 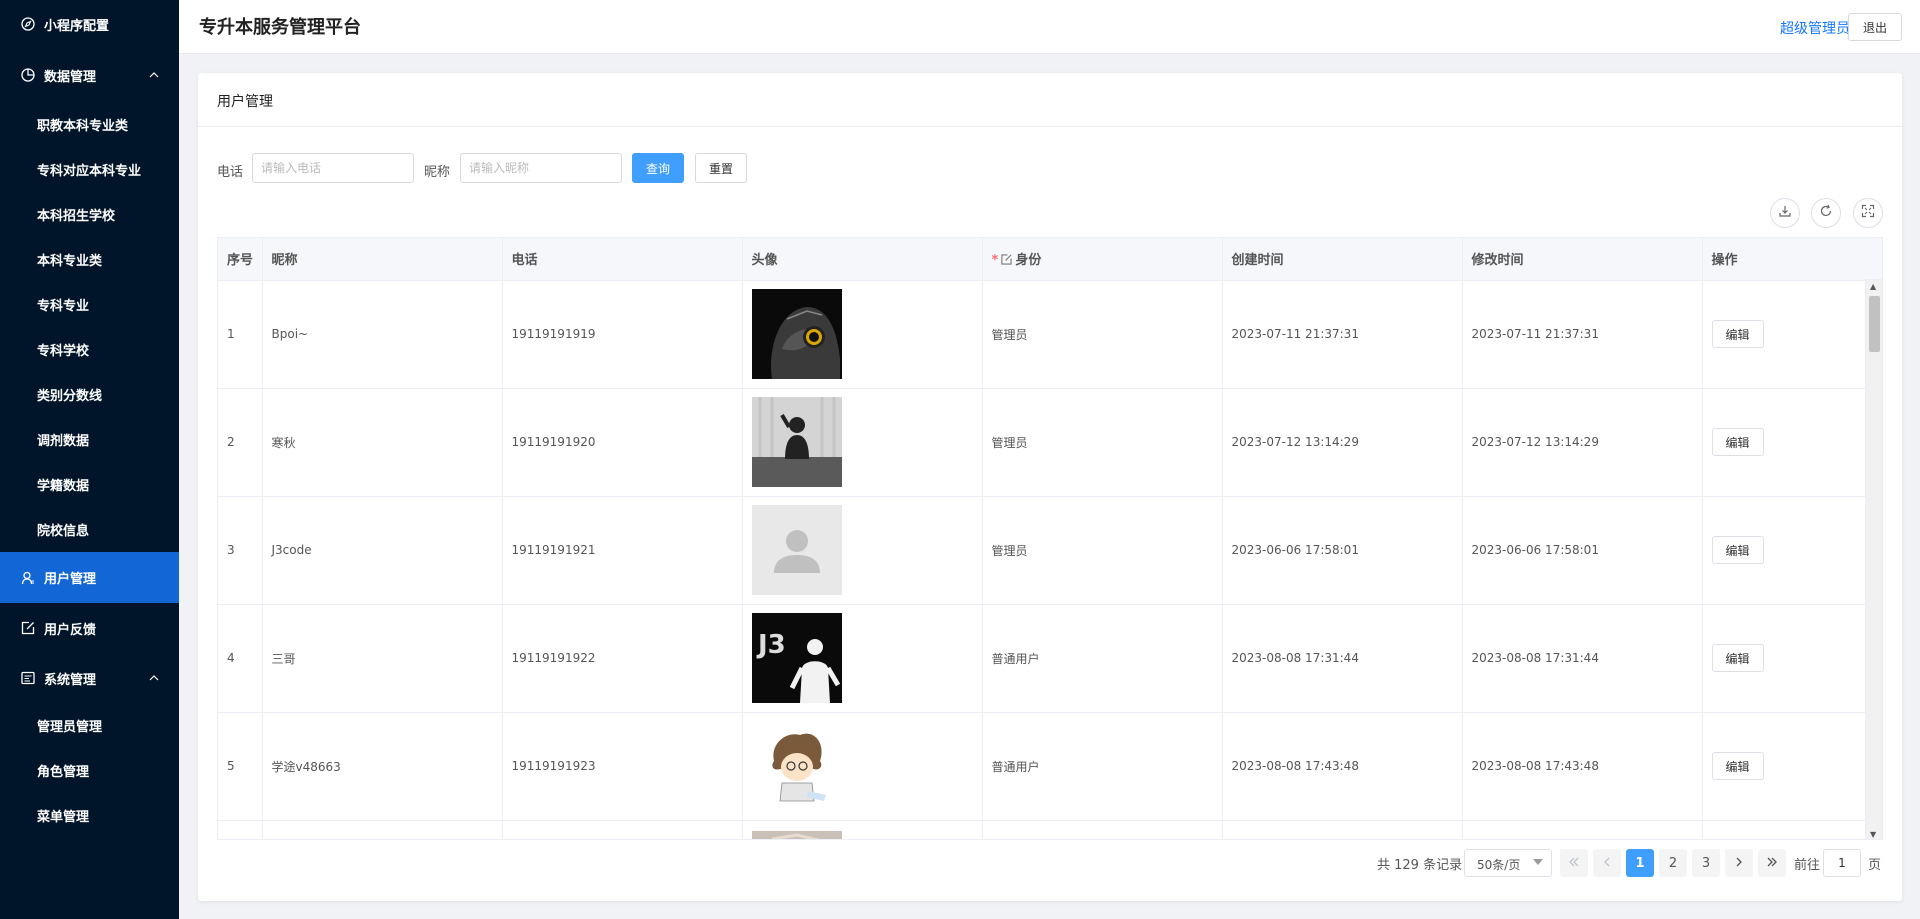 I want to click on sidebar-item-vocational-undergrad-major: 职教本科专业类, so click(x=89, y=124).